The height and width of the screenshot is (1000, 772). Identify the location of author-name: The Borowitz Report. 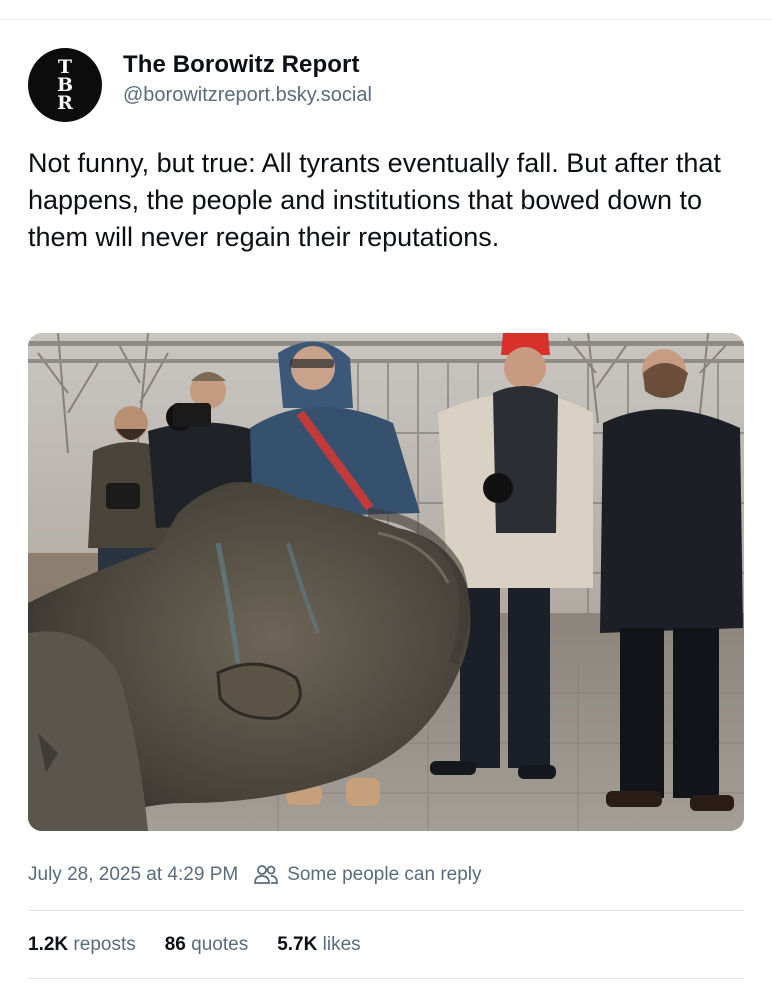
(241, 65).